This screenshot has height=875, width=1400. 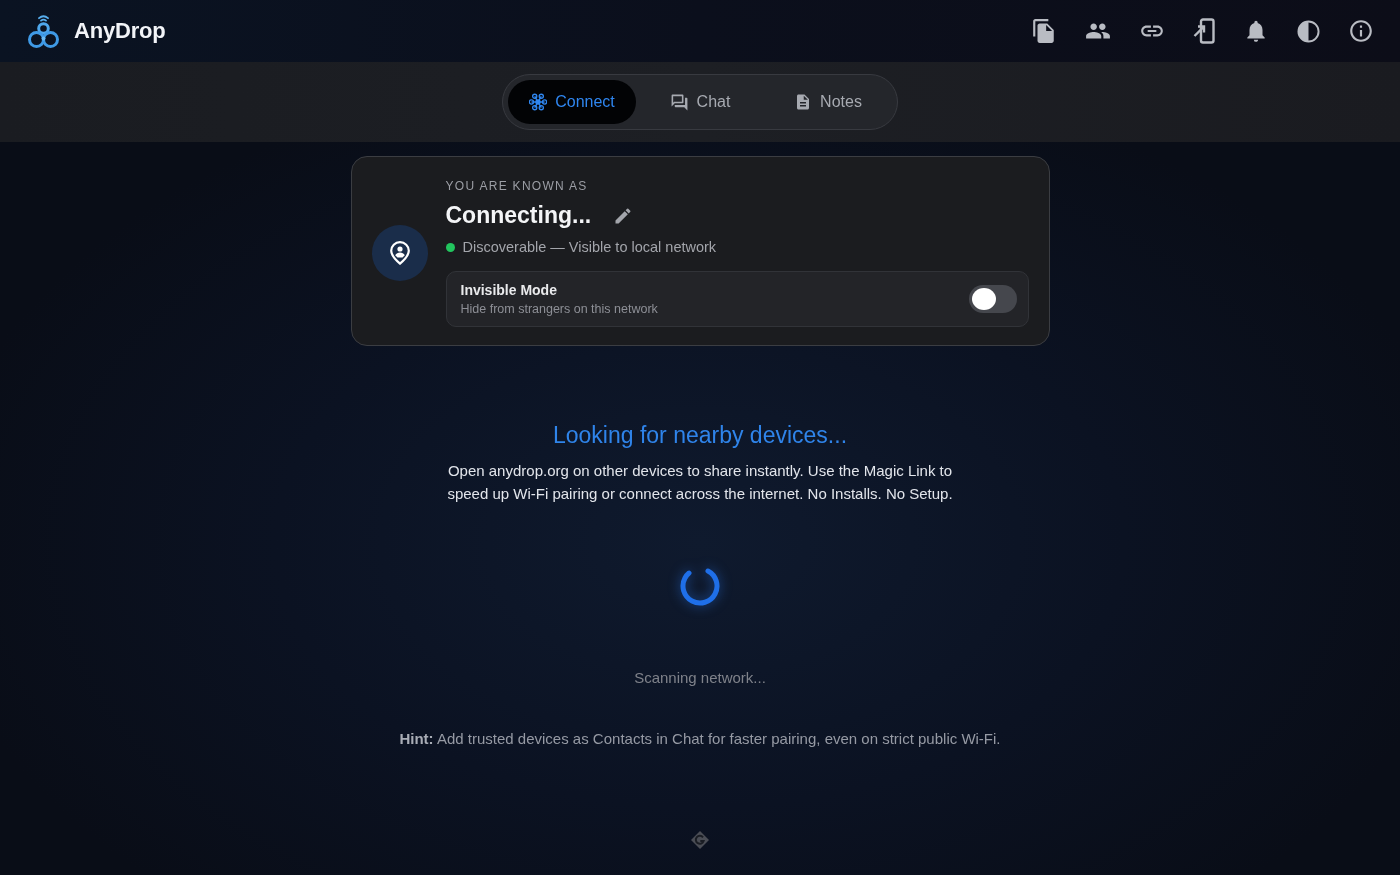 What do you see at coordinates (120, 31) in the screenshot?
I see `app-name: AnyDrop` at bounding box center [120, 31].